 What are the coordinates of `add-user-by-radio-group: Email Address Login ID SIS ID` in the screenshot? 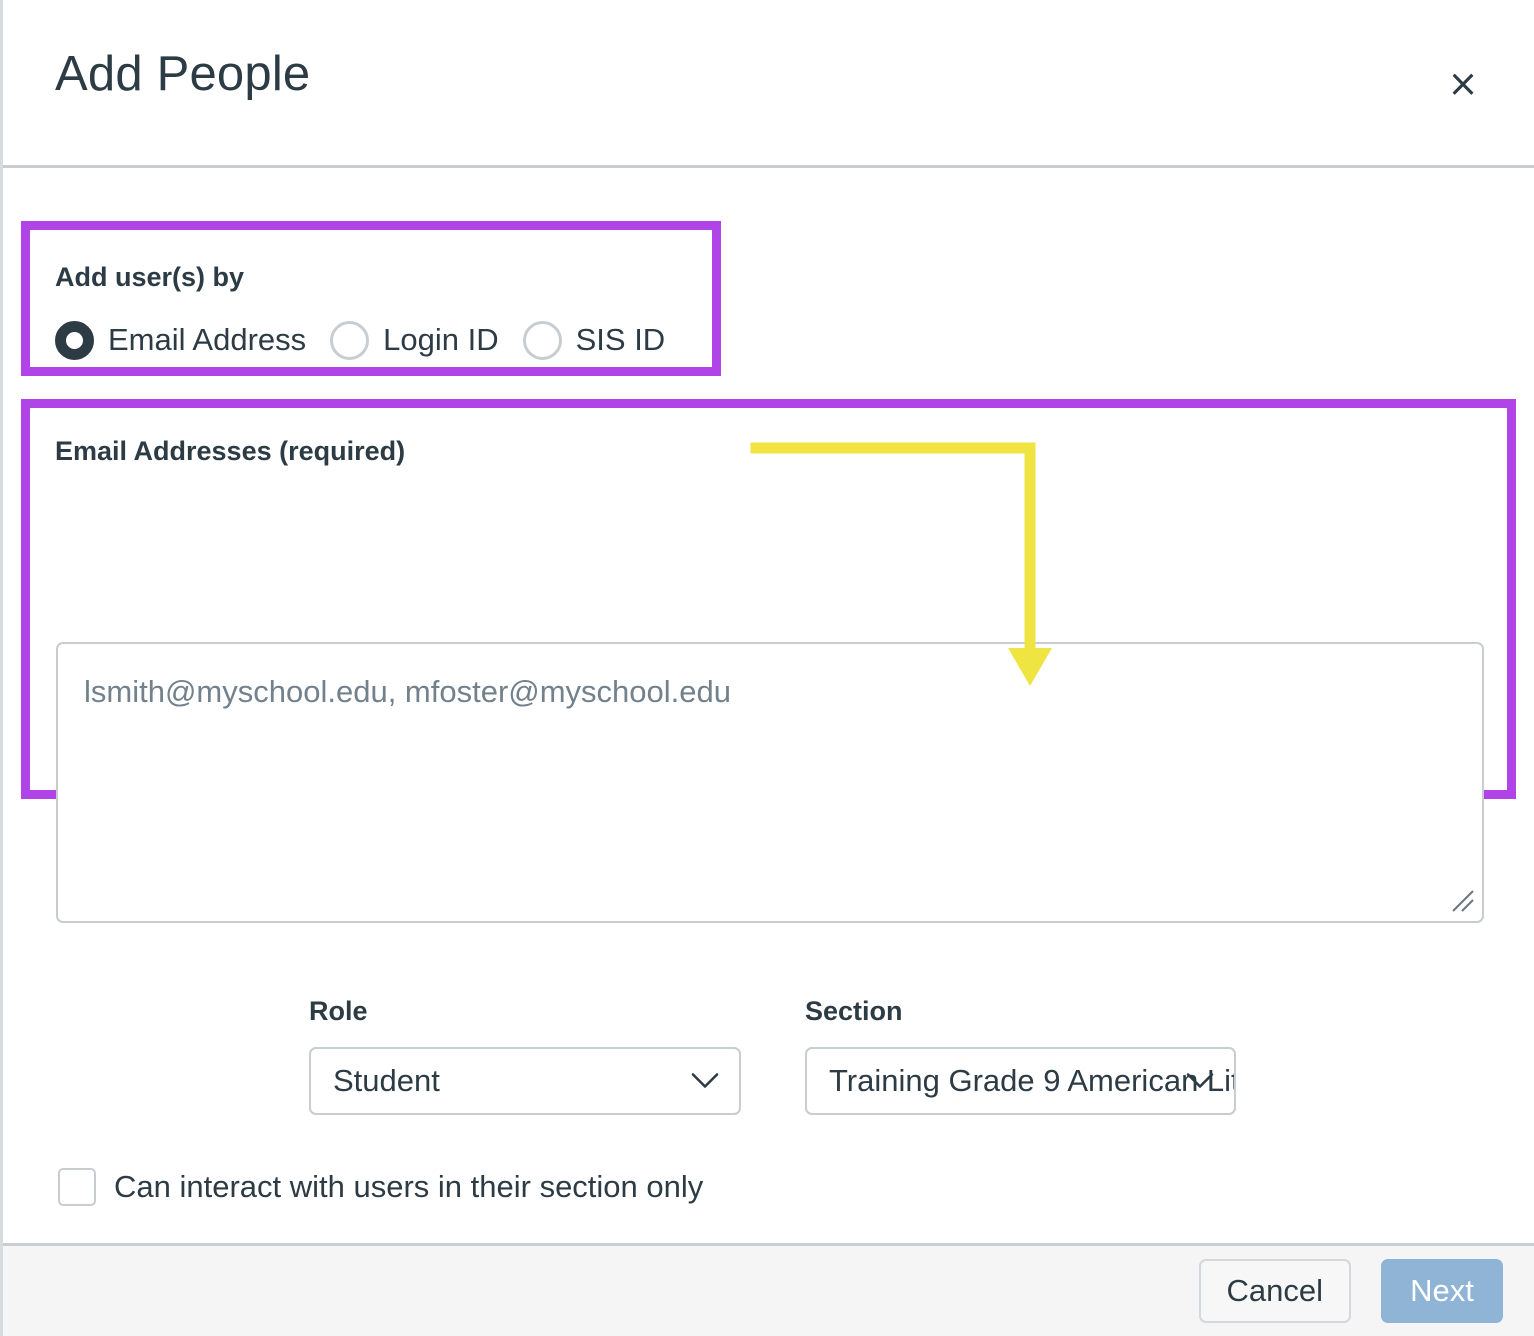 It's located at (360, 340).